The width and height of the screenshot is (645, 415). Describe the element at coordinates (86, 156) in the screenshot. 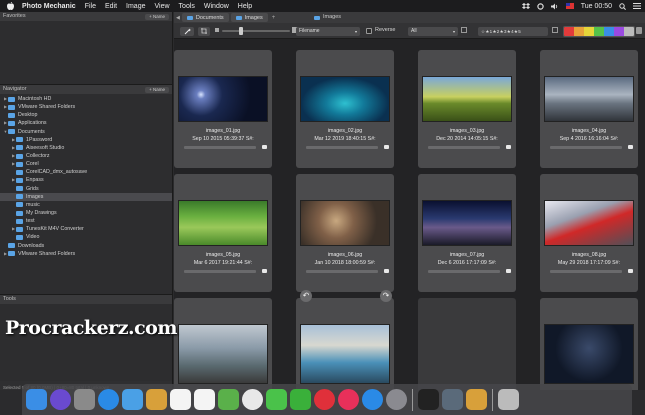

I see `folder-item: ▶ Collectorz` at that location.